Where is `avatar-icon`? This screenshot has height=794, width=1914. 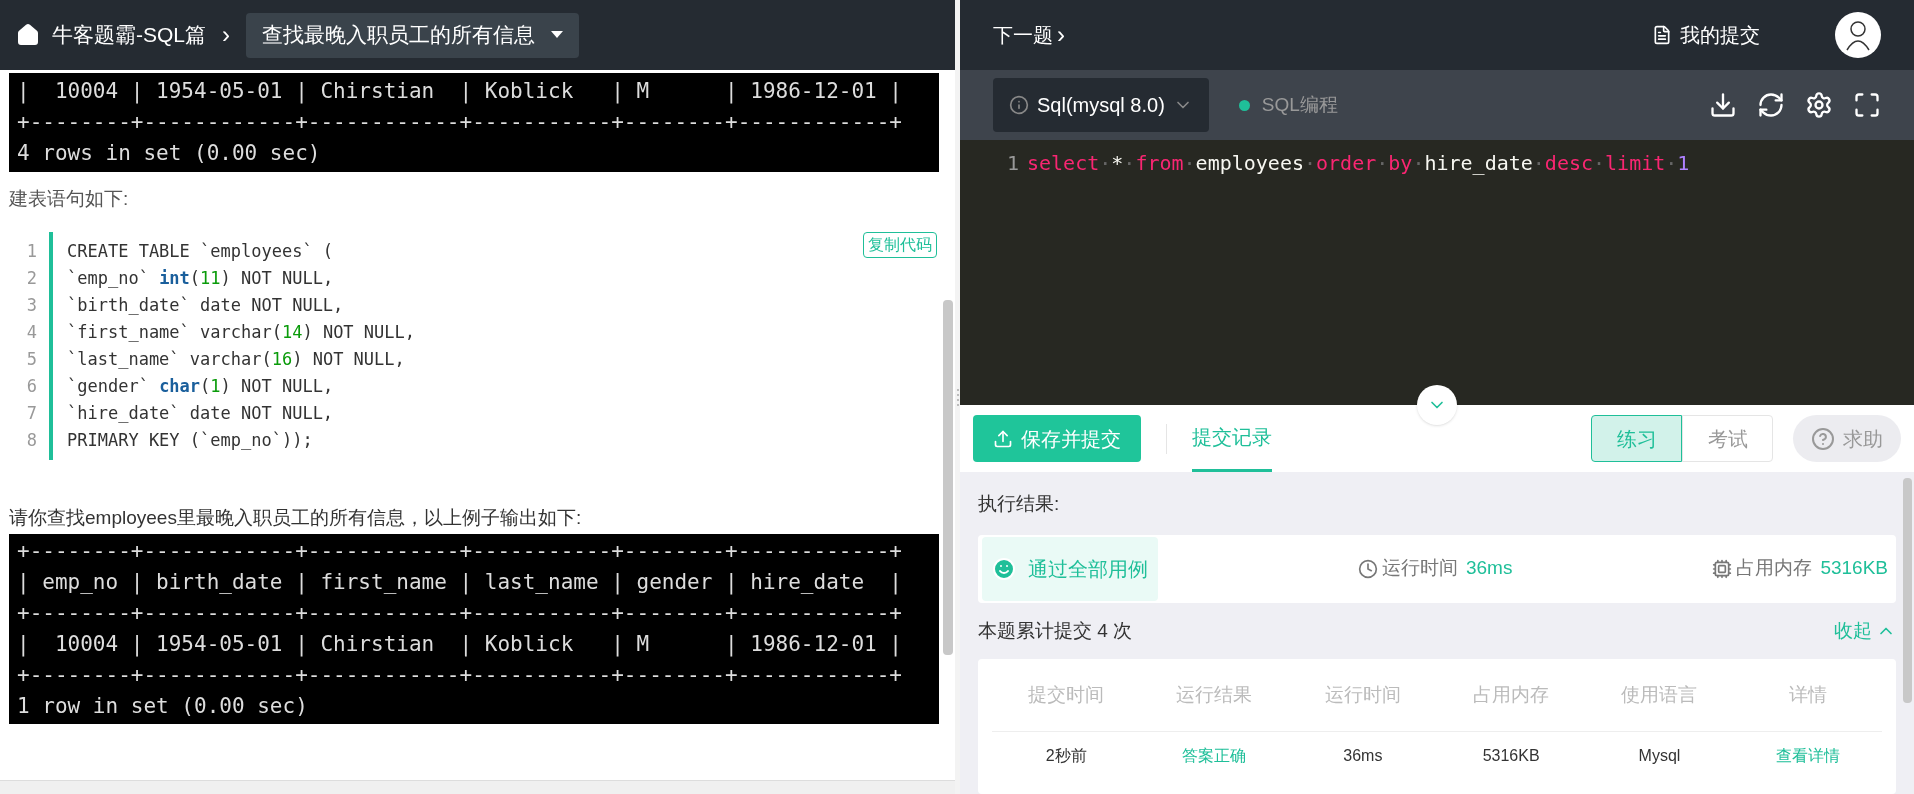 avatar-icon is located at coordinates (1858, 35).